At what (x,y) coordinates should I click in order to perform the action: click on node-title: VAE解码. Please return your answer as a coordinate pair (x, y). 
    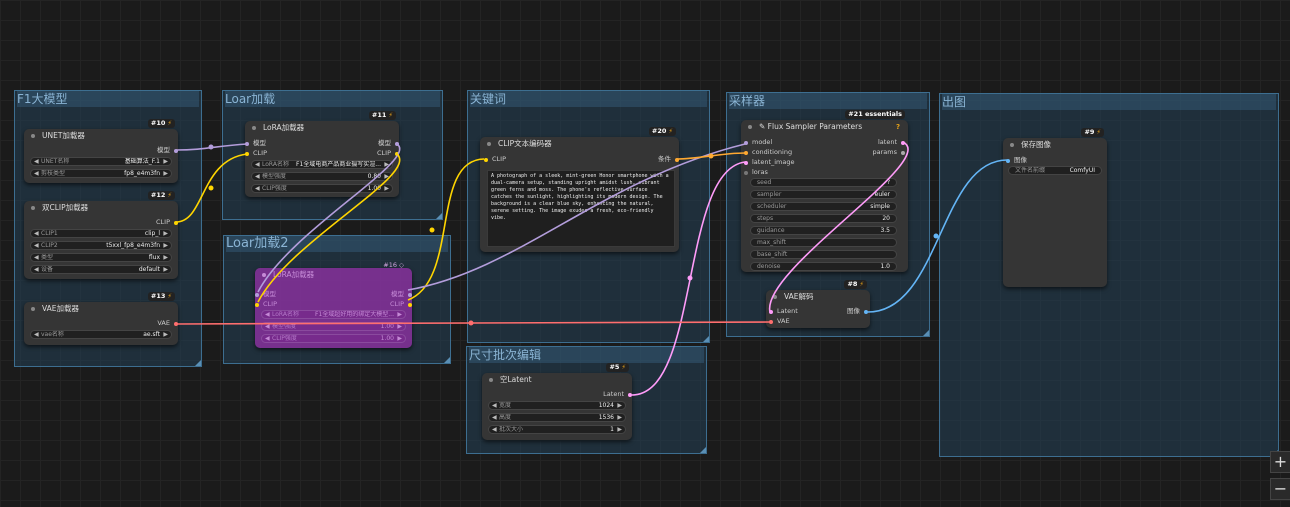
    Looking at the image, I should click on (818, 297).